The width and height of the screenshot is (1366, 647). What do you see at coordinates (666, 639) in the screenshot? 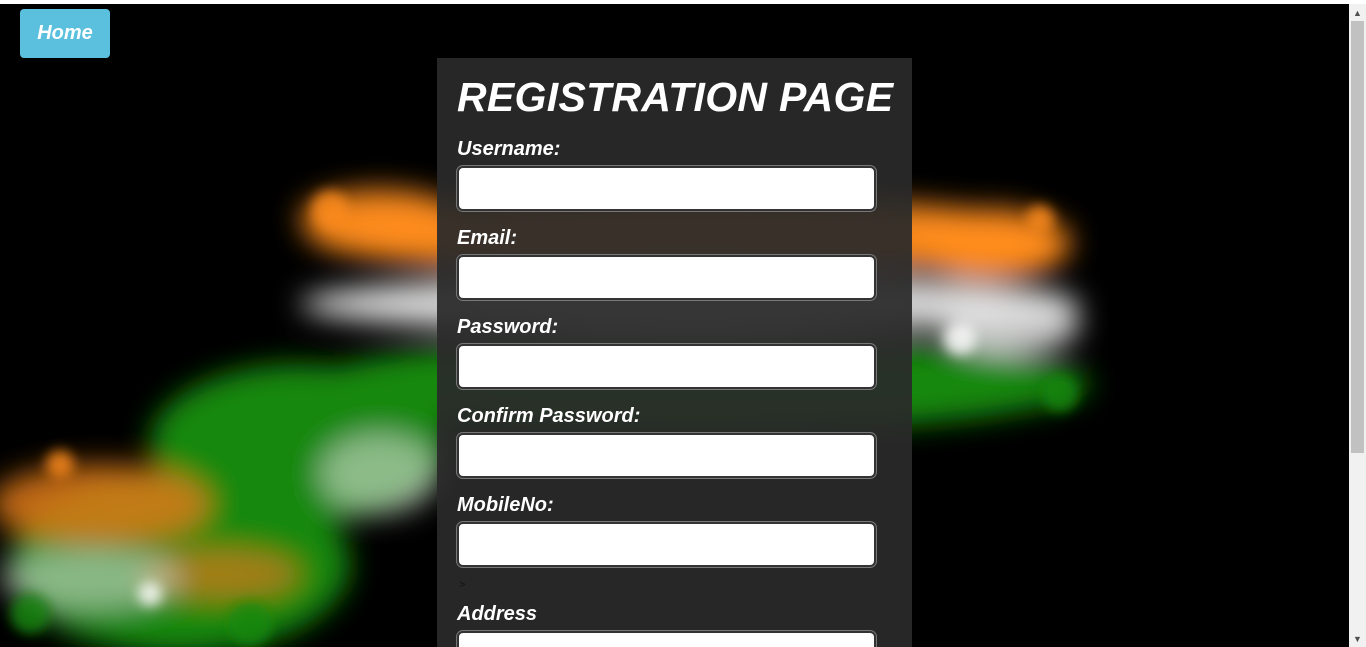
I see `address-input` at bounding box center [666, 639].